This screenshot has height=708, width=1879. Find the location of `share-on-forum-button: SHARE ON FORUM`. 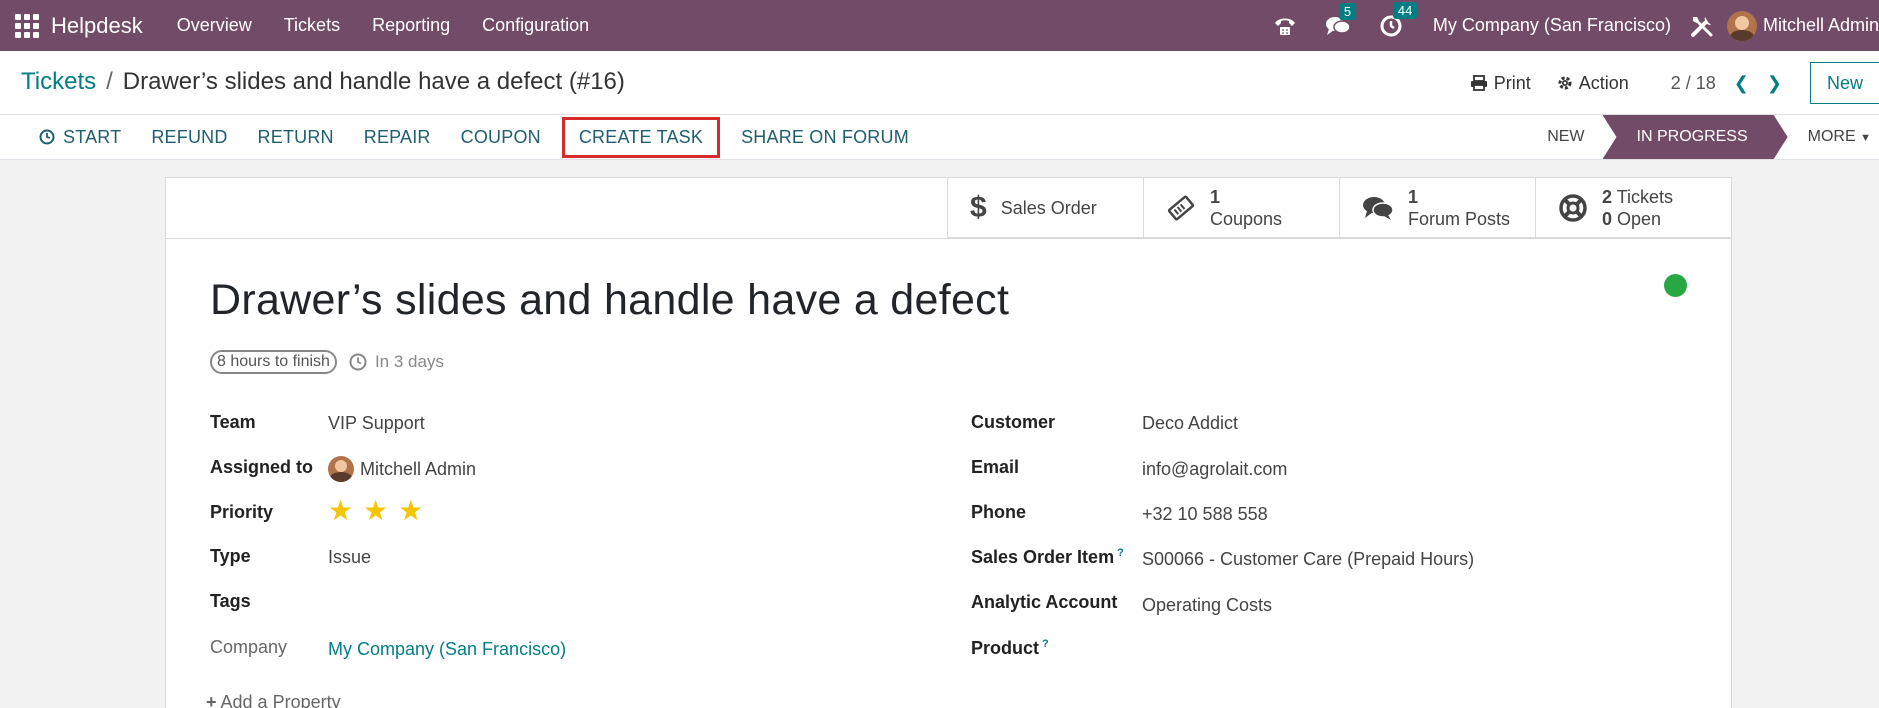

share-on-forum-button: SHARE ON FORUM is located at coordinates (825, 137).